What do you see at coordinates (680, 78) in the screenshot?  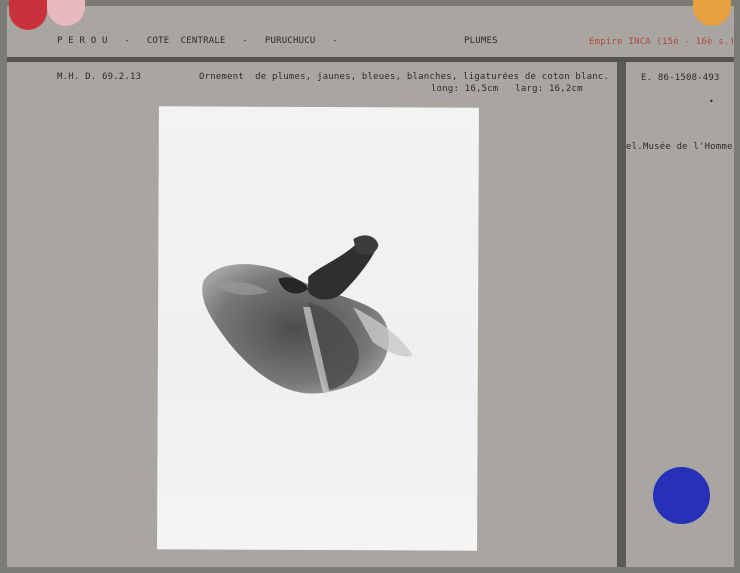 I see `photo-reference: E. 86-1508-493` at bounding box center [680, 78].